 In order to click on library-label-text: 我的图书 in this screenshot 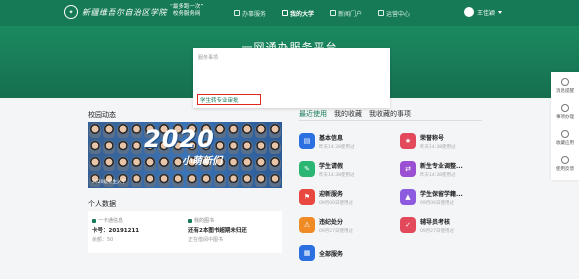, I will do `click(204, 221)`.